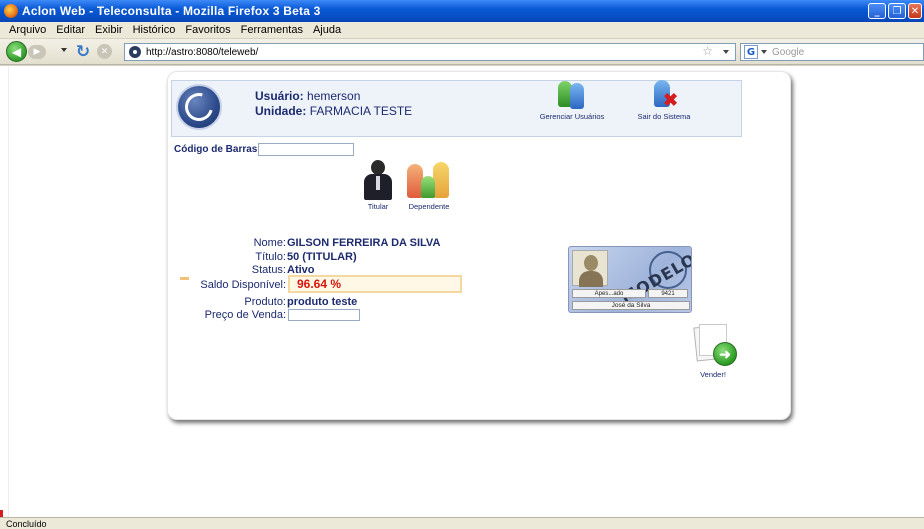 This screenshot has height=529, width=924. Describe the element at coordinates (764, 52) in the screenshot. I see `engine-dropdown-icon` at that location.